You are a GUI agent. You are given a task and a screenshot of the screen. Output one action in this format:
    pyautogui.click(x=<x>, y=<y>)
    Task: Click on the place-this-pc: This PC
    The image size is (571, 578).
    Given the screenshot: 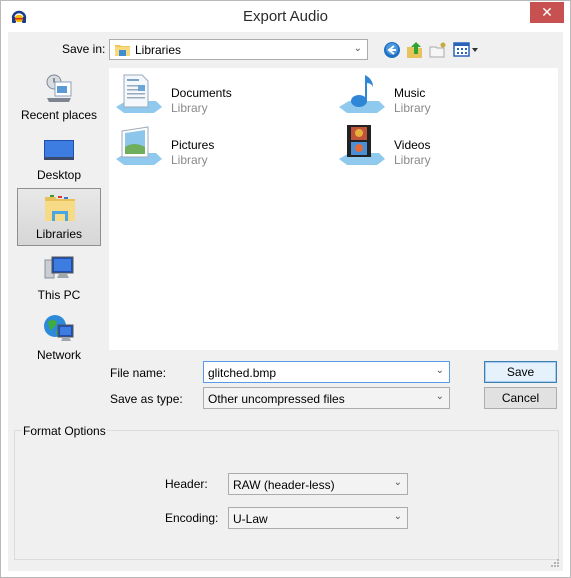 What is the action you would take?
    pyautogui.click(x=59, y=278)
    